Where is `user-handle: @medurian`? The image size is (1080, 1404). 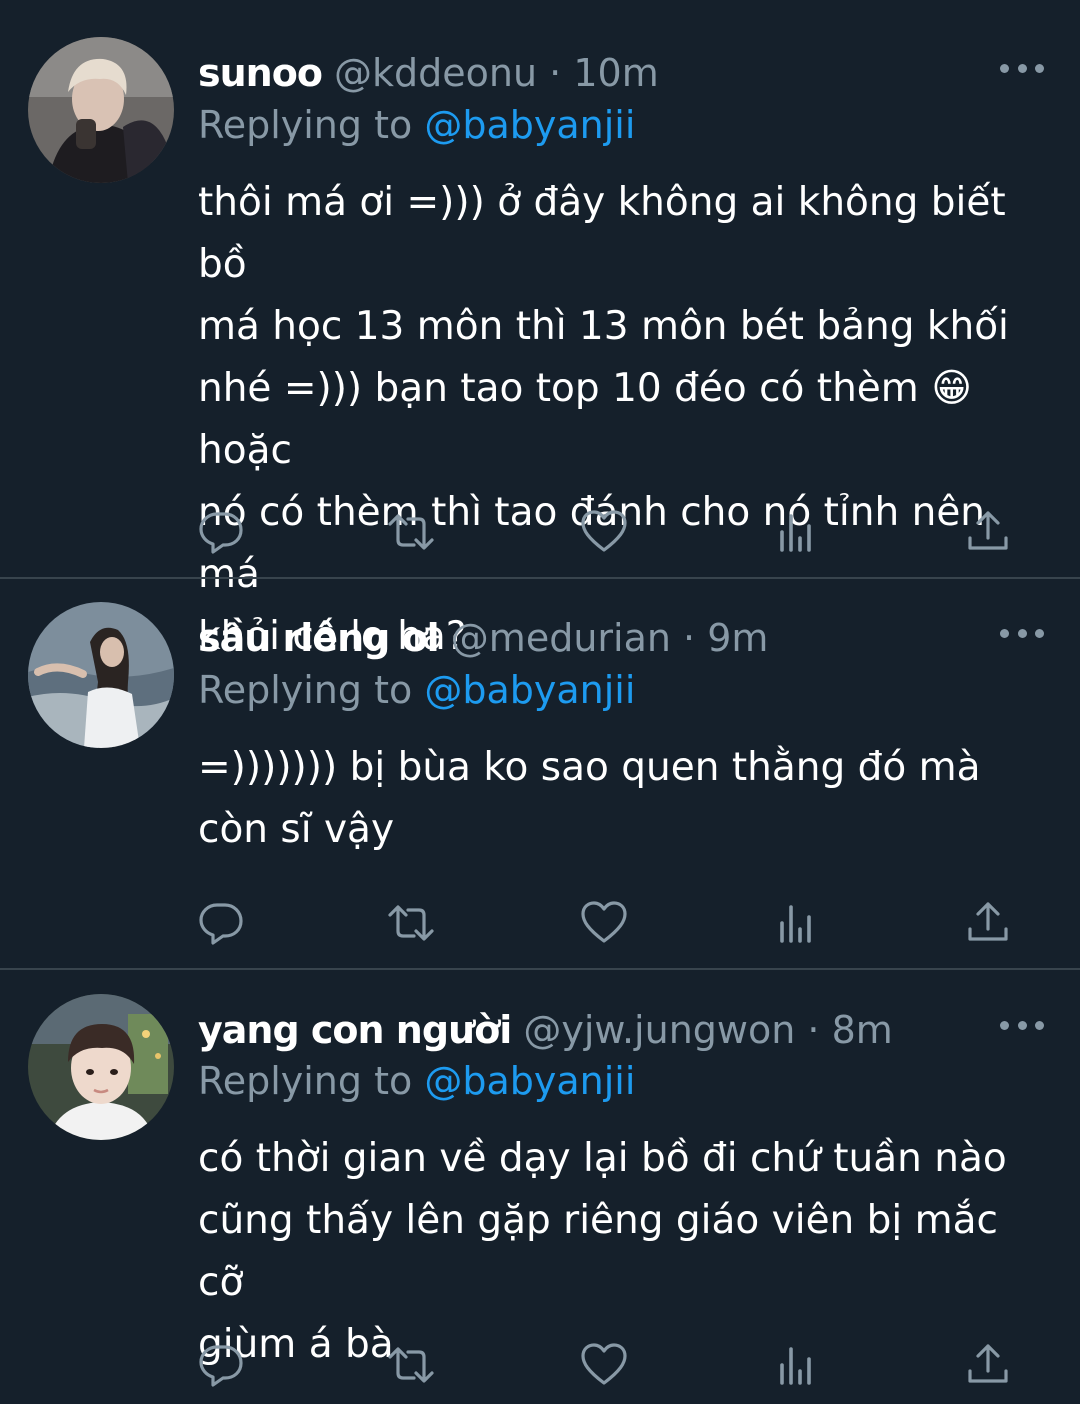 user-handle: @medurian is located at coordinates (561, 638).